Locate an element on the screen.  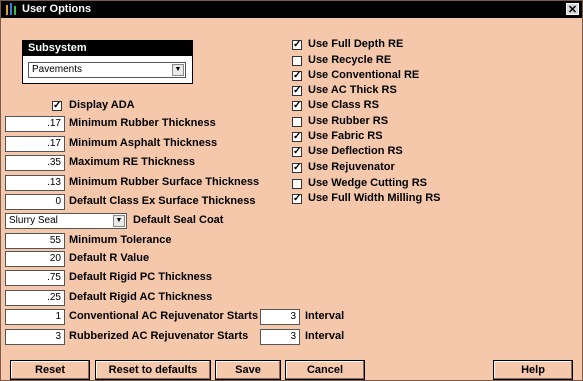
min-rubber-surface-thickness-label: Minimum Rubber Surface Thickness is located at coordinates (164, 182).